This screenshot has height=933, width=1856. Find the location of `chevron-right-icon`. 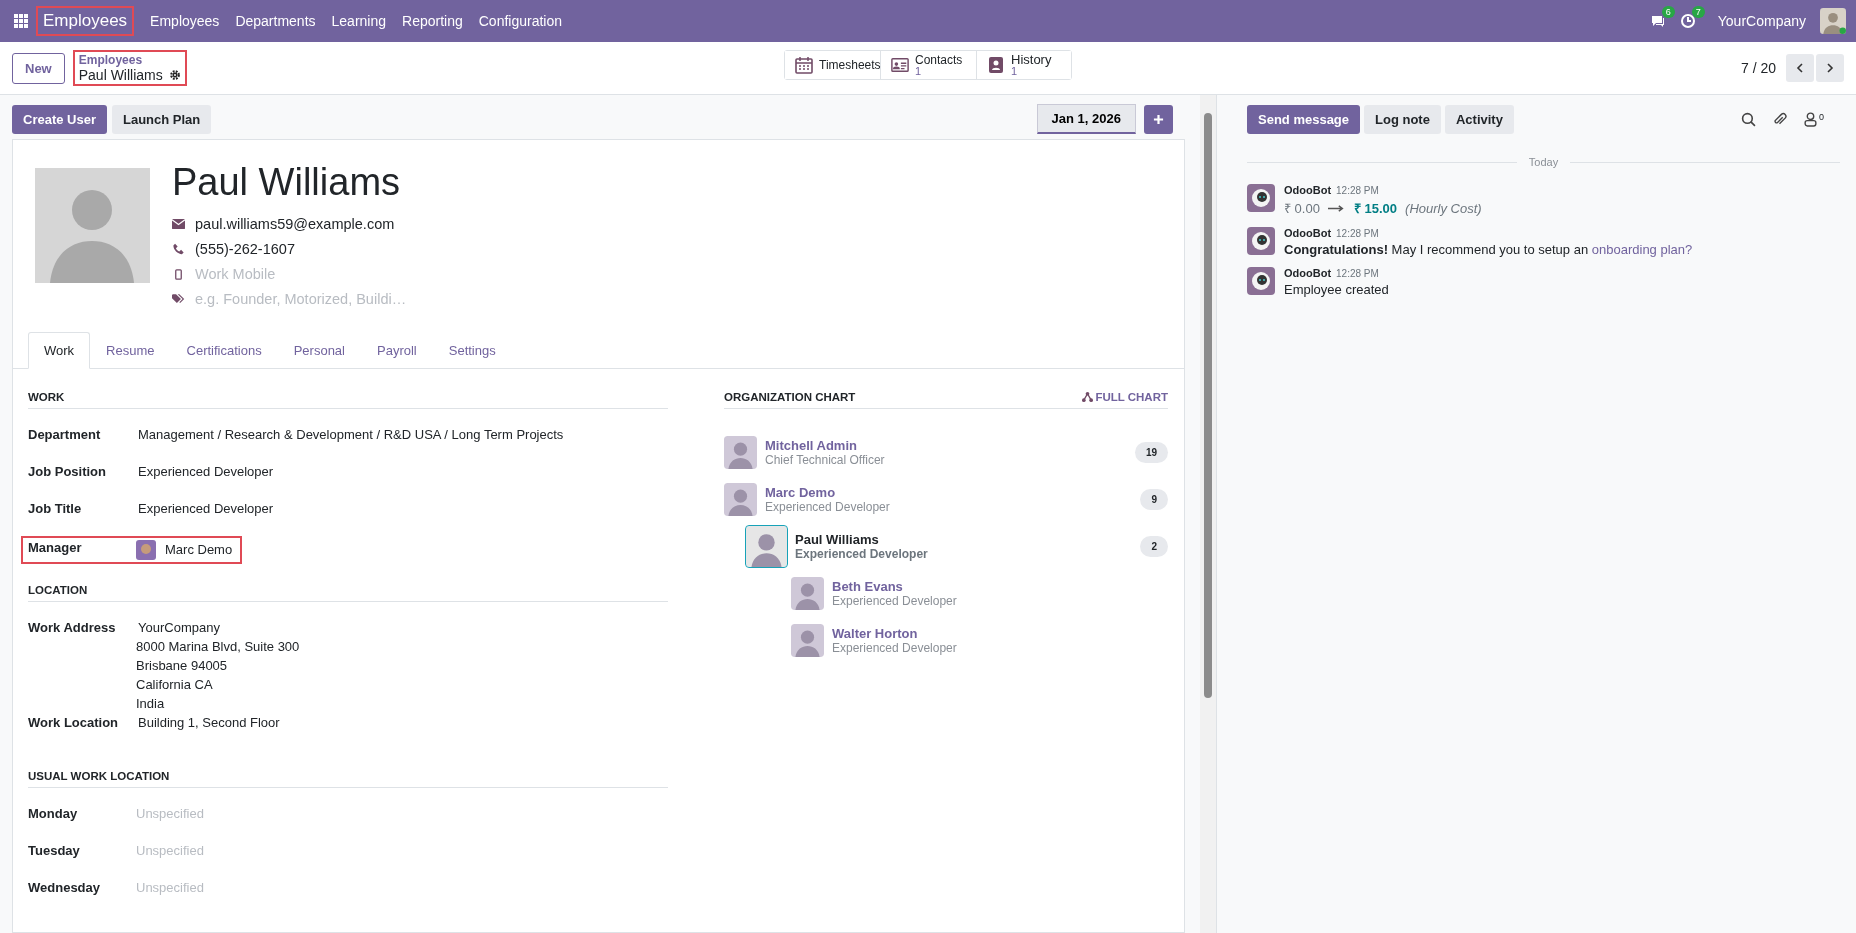

chevron-right-icon is located at coordinates (1830, 68).